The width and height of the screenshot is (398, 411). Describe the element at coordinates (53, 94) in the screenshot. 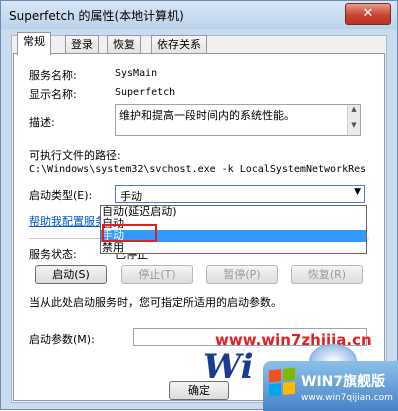

I see `display-name-label: 显示名称:` at that location.